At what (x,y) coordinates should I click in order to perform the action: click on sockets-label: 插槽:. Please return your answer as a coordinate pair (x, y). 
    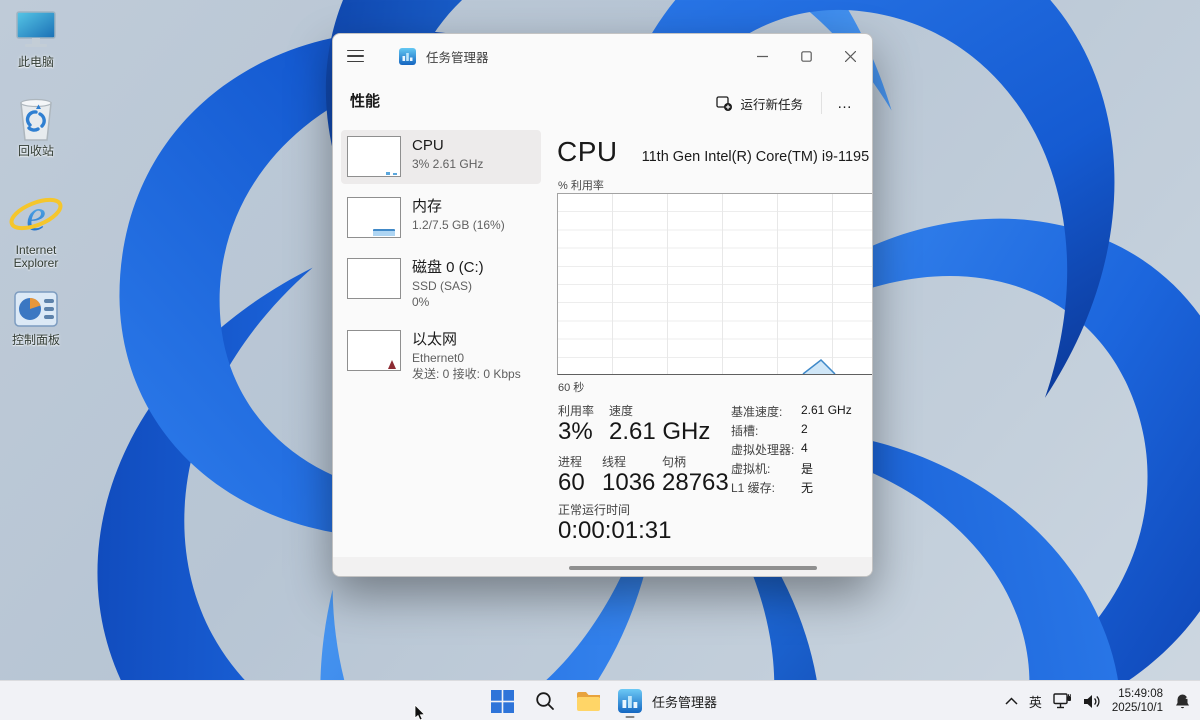
    Looking at the image, I should click on (745, 431).